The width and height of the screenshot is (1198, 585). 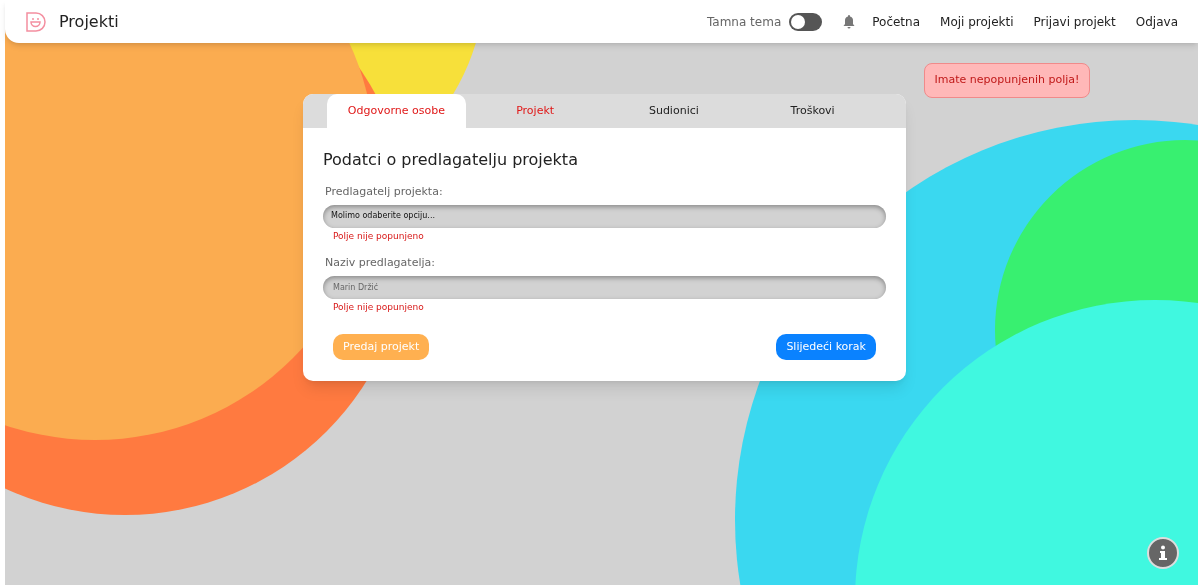 What do you see at coordinates (1007, 80) in the screenshot?
I see `error-toast: Imate nepopunjenih polja!` at bounding box center [1007, 80].